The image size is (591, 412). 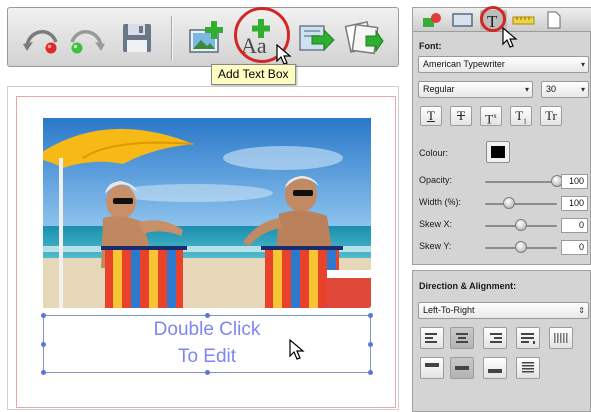 What do you see at coordinates (440, 202) in the screenshot?
I see `width-label: Width (%):` at bounding box center [440, 202].